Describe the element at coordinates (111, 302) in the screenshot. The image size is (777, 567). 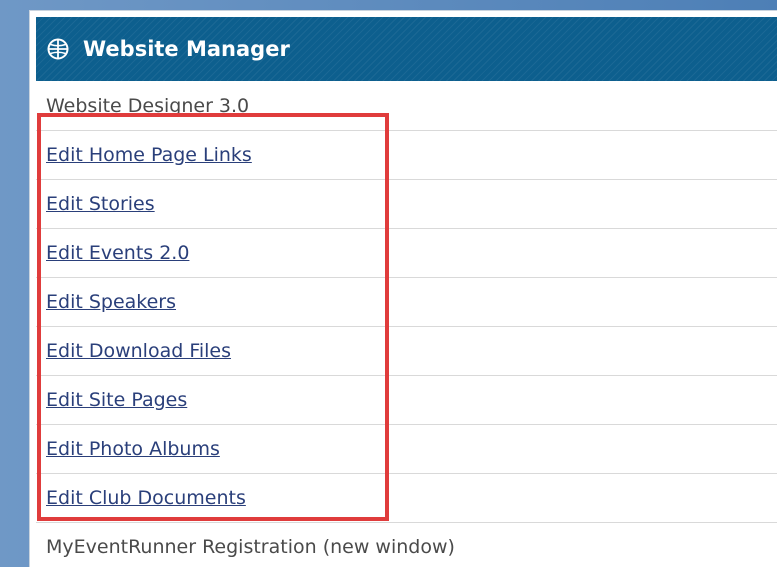
I see `edit-speakers-link: Edit Speakers` at that location.